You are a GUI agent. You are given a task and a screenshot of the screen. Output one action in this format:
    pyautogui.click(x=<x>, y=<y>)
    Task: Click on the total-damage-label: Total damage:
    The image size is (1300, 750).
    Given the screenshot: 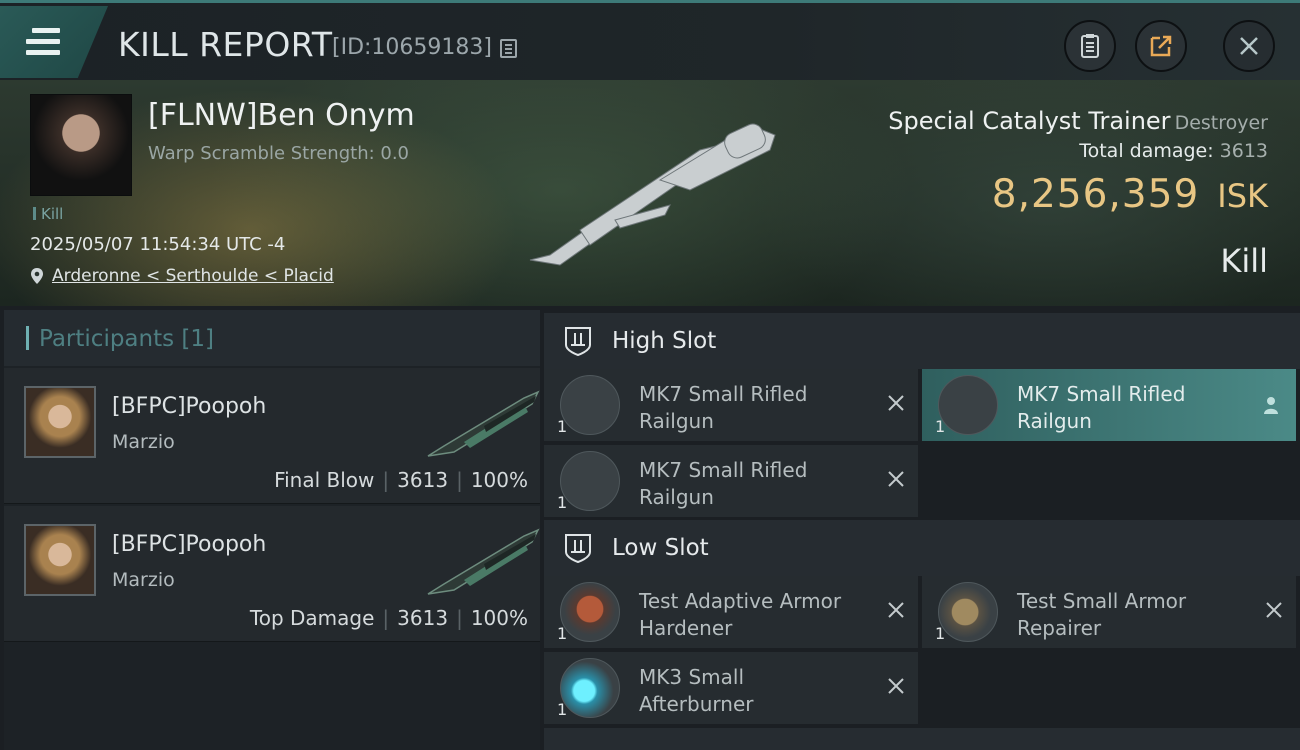 What is the action you would take?
    pyautogui.click(x=1146, y=151)
    